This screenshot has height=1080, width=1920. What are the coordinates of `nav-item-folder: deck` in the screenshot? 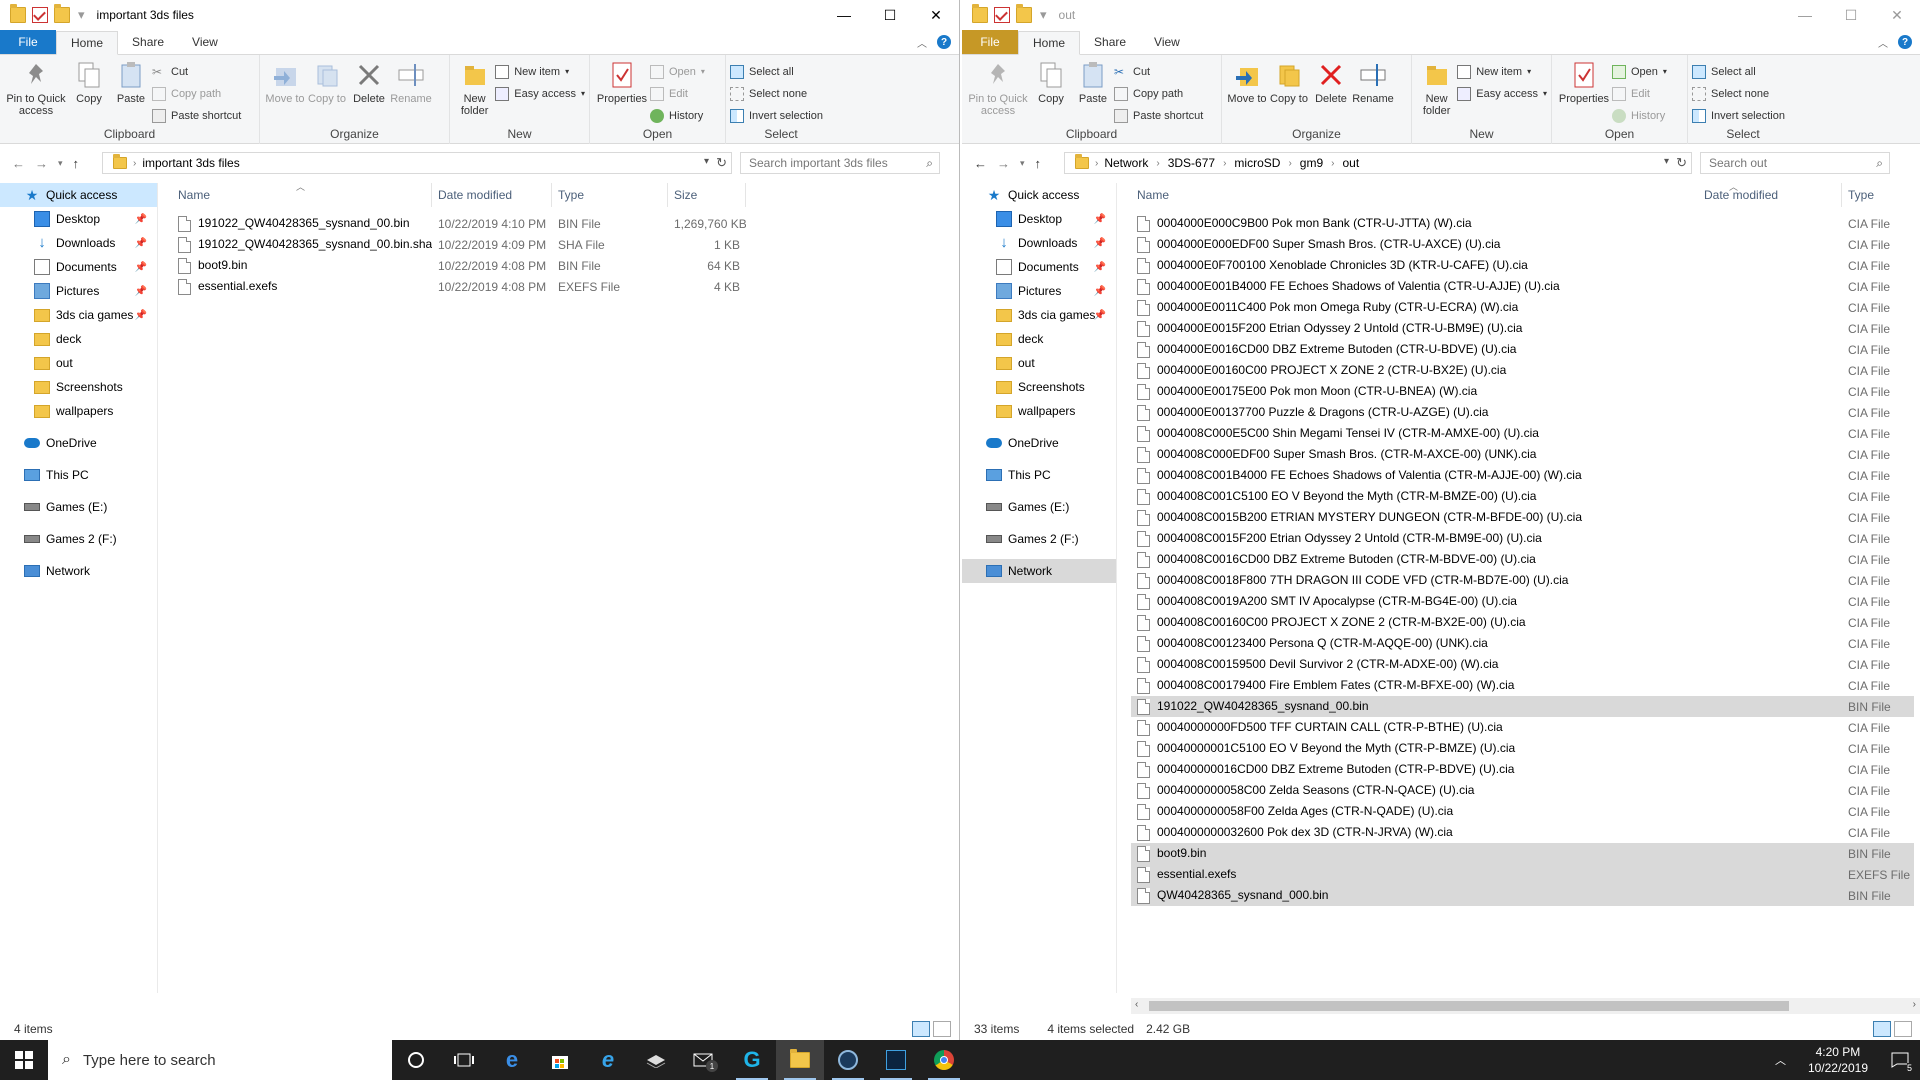 It's located at (1039, 339).